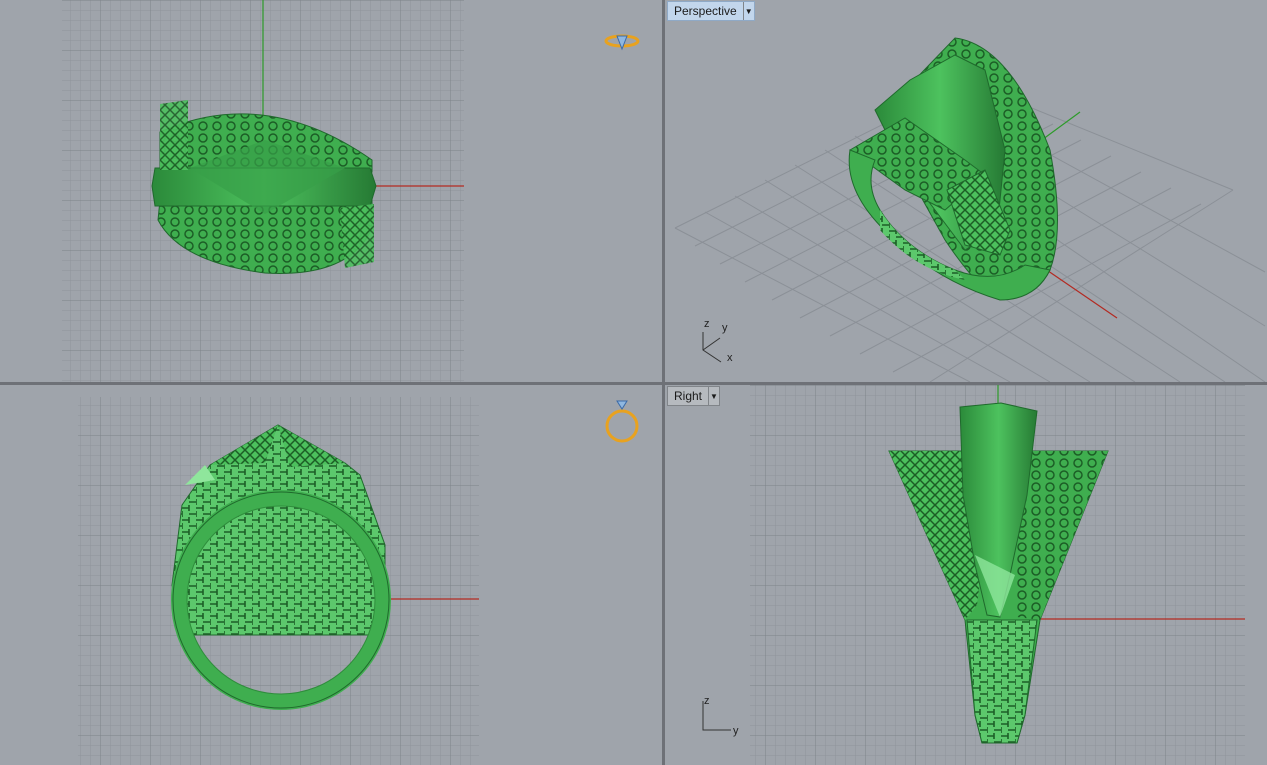  Describe the element at coordinates (688, 396) in the screenshot. I see `right-title-label: Right` at that location.